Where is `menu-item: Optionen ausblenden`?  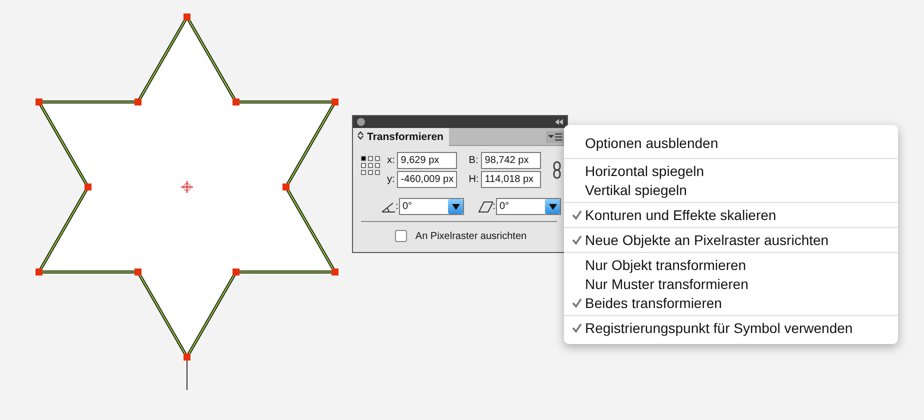
menu-item: Optionen ausblenden is located at coordinates (731, 143).